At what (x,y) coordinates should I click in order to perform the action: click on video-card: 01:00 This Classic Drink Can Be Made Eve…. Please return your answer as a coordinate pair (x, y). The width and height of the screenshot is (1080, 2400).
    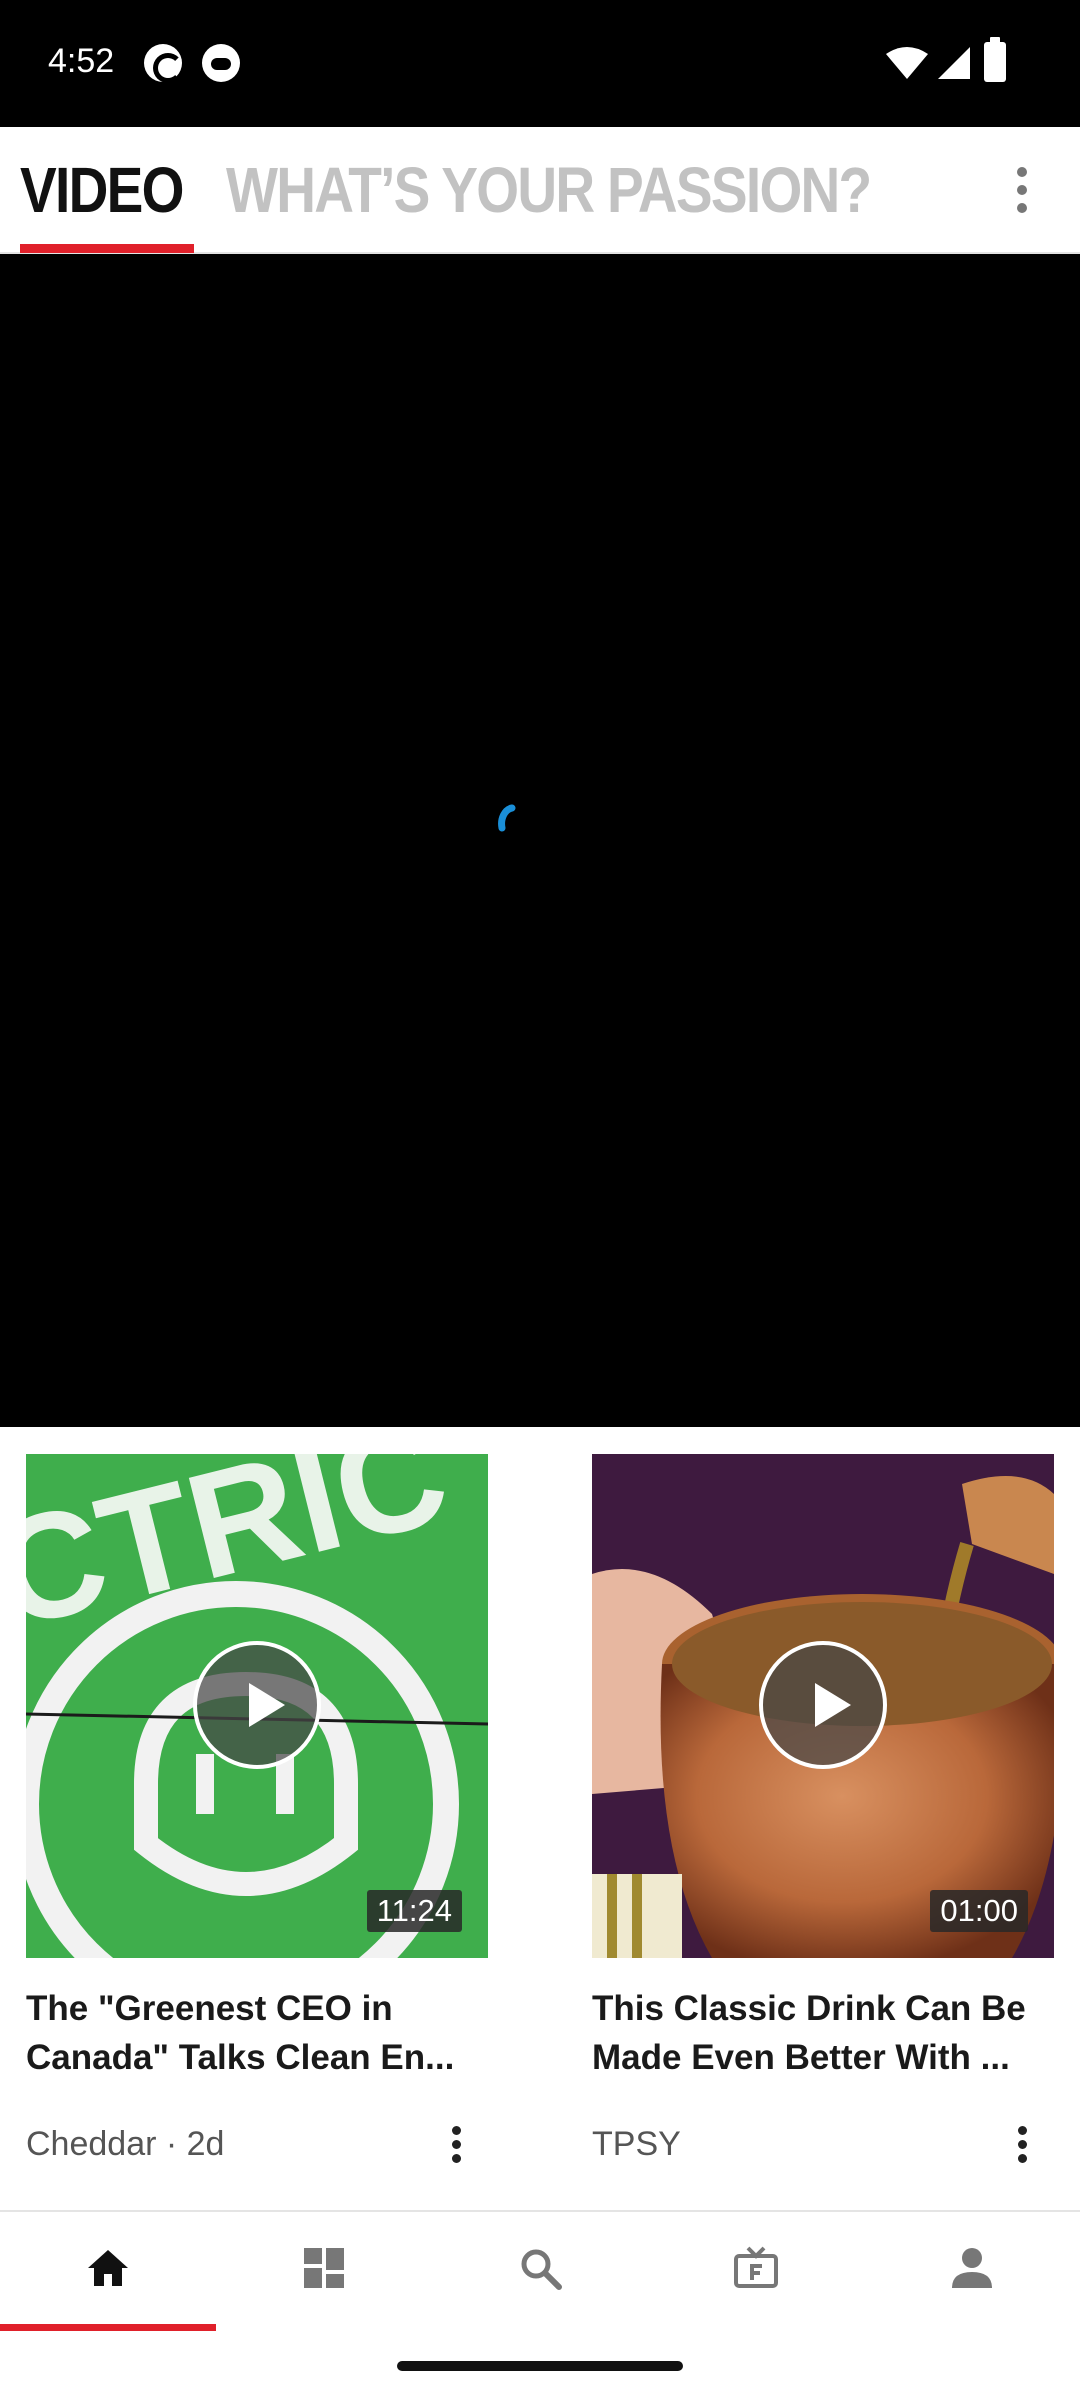
    Looking at the image, I should click on (823, 1811).